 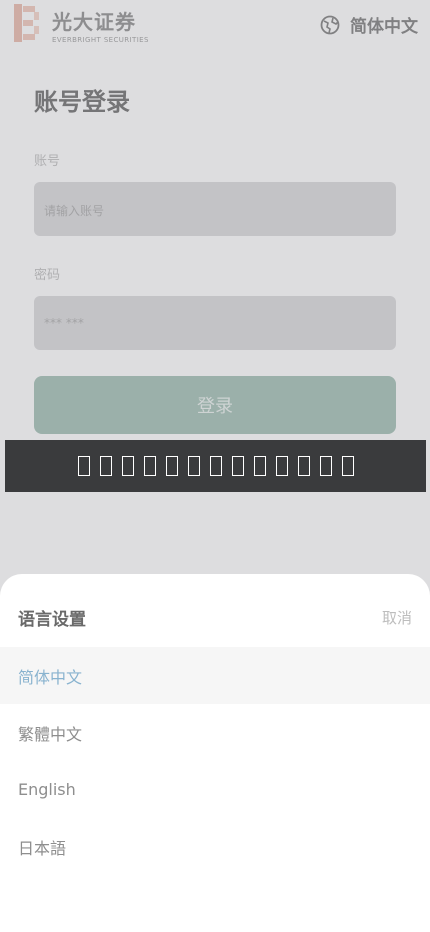 I want to click on language-option-simplified-chinese: 简体中文, so click(x=215, y=675).